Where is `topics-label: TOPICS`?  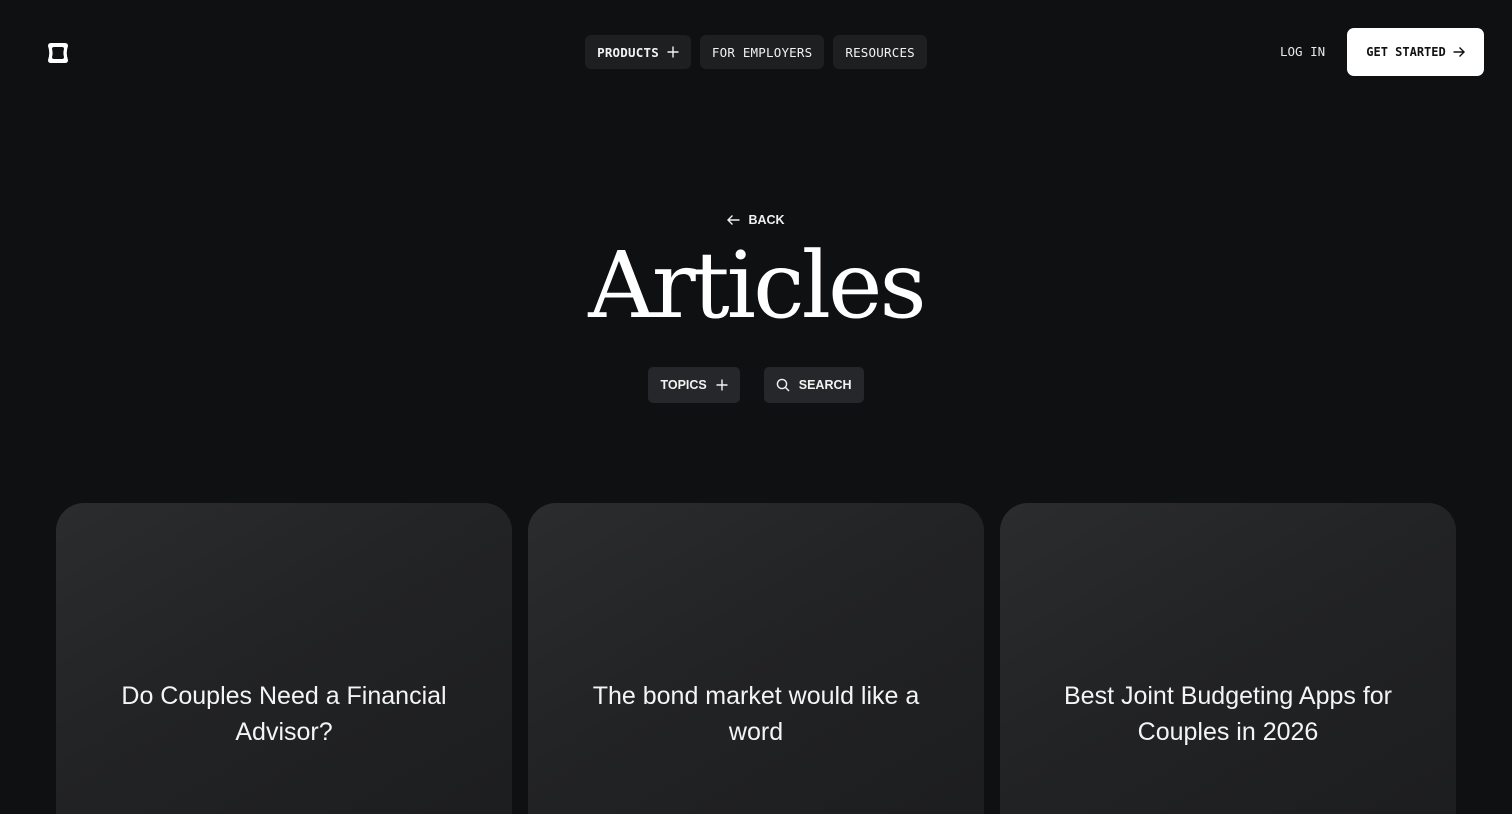 topics-label: TOPICS is located at coordinates (683, 385).